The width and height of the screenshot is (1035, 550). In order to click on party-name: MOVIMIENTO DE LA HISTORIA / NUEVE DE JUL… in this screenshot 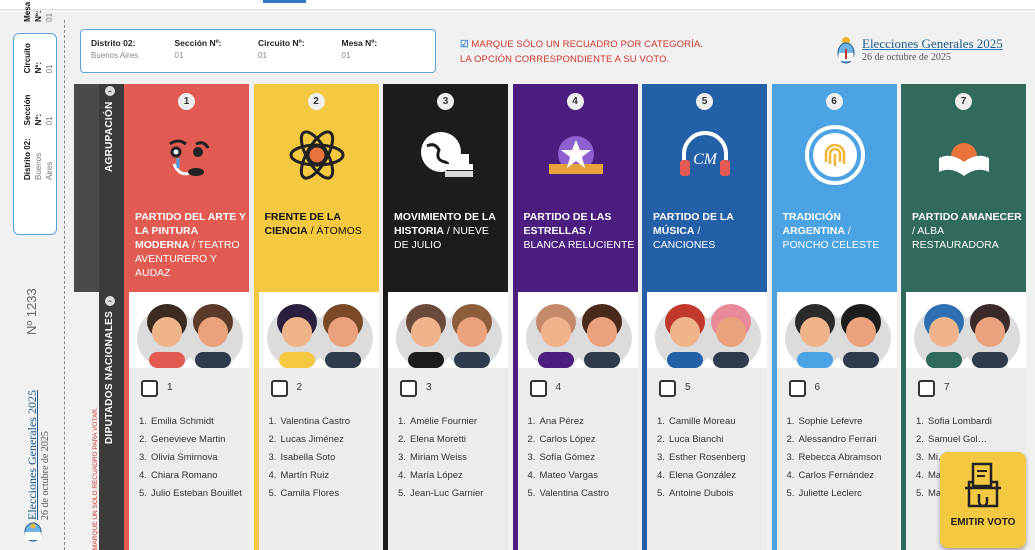, I will do `click(450, 231)`.